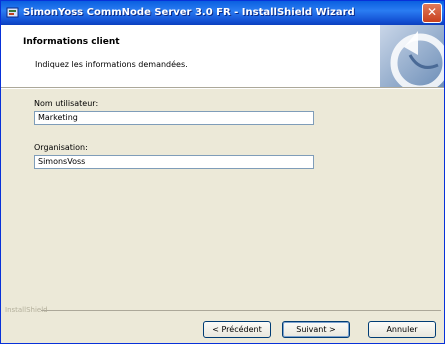 Image resolution: width=445 pixels, height=344 pixels. I want to click on cancel-button: Annuler, so click(402, 329).